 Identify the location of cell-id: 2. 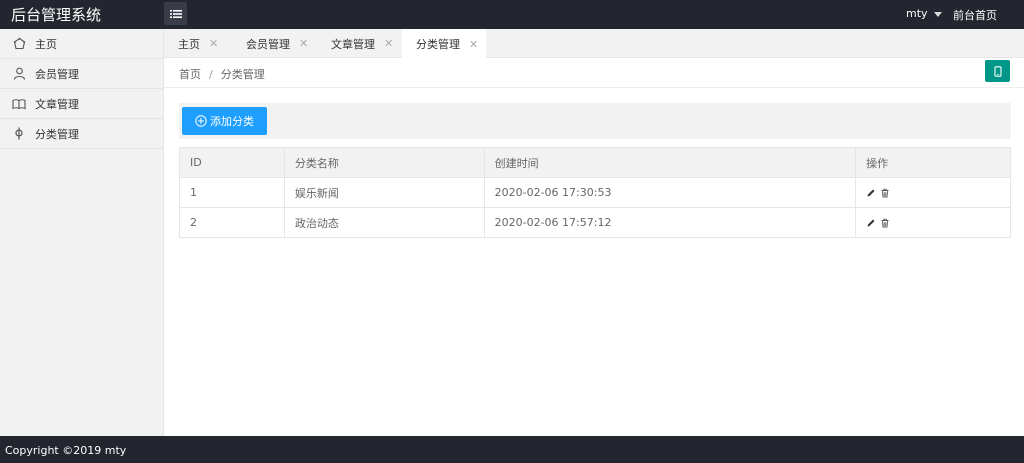
(232, 222).